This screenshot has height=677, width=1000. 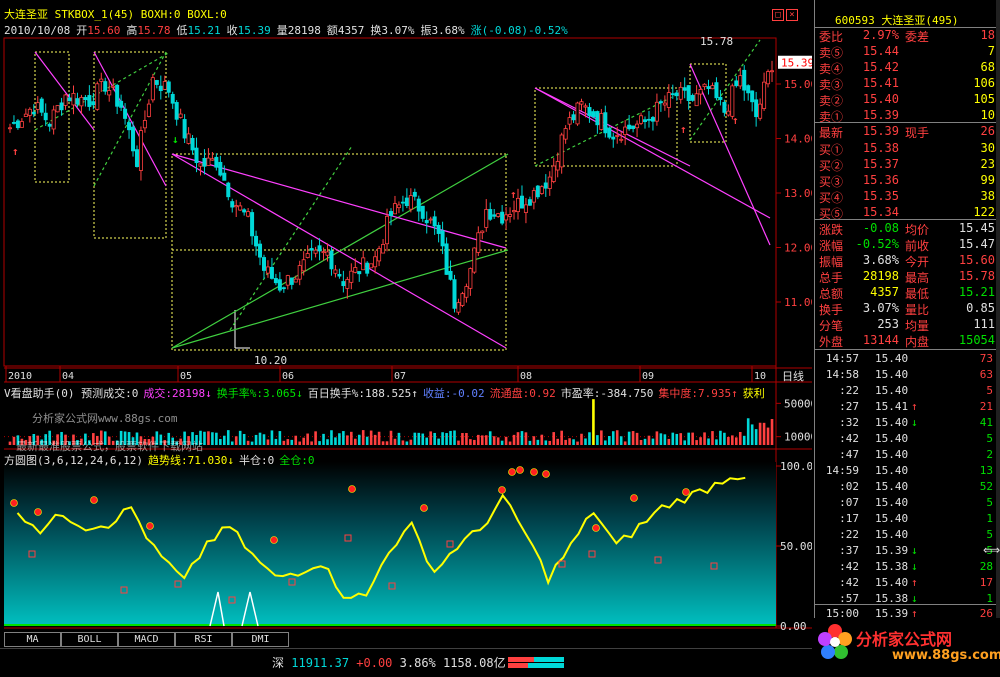 What do you see at coordinates (946, 655) in the screenshot?
I see `logo-url: www.88gs.com` at bounding box center [946, 655].